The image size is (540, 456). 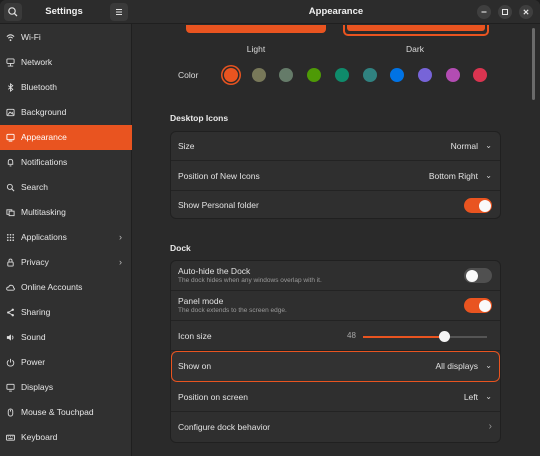 I want to click on sidebar-item-multitasking: Multitasking, so click(x=66, y=212).